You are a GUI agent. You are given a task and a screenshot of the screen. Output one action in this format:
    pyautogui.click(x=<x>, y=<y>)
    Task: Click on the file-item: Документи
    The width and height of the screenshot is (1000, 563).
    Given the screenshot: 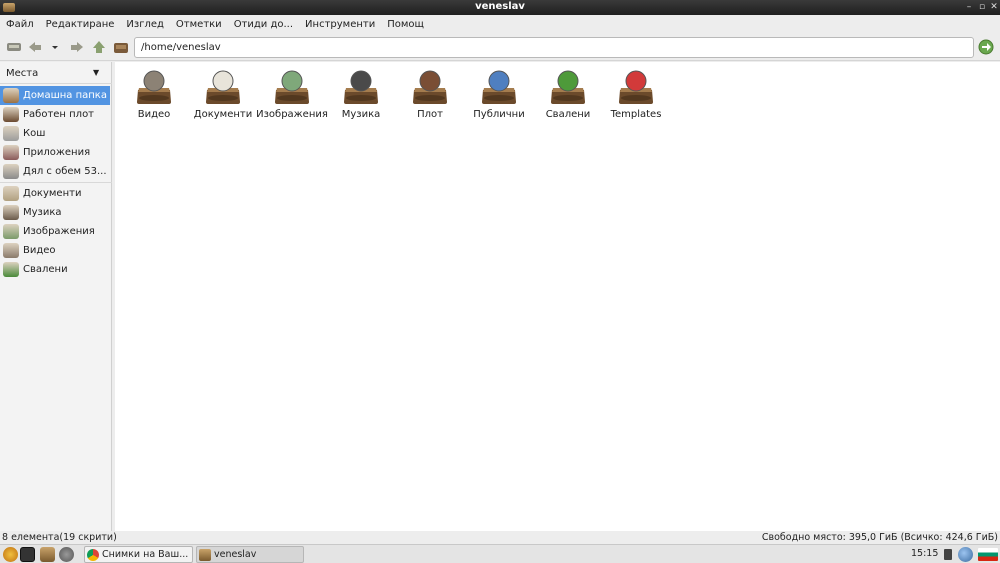 What is the action you would take?
    pyautogui.click(x=223, y=94)
    